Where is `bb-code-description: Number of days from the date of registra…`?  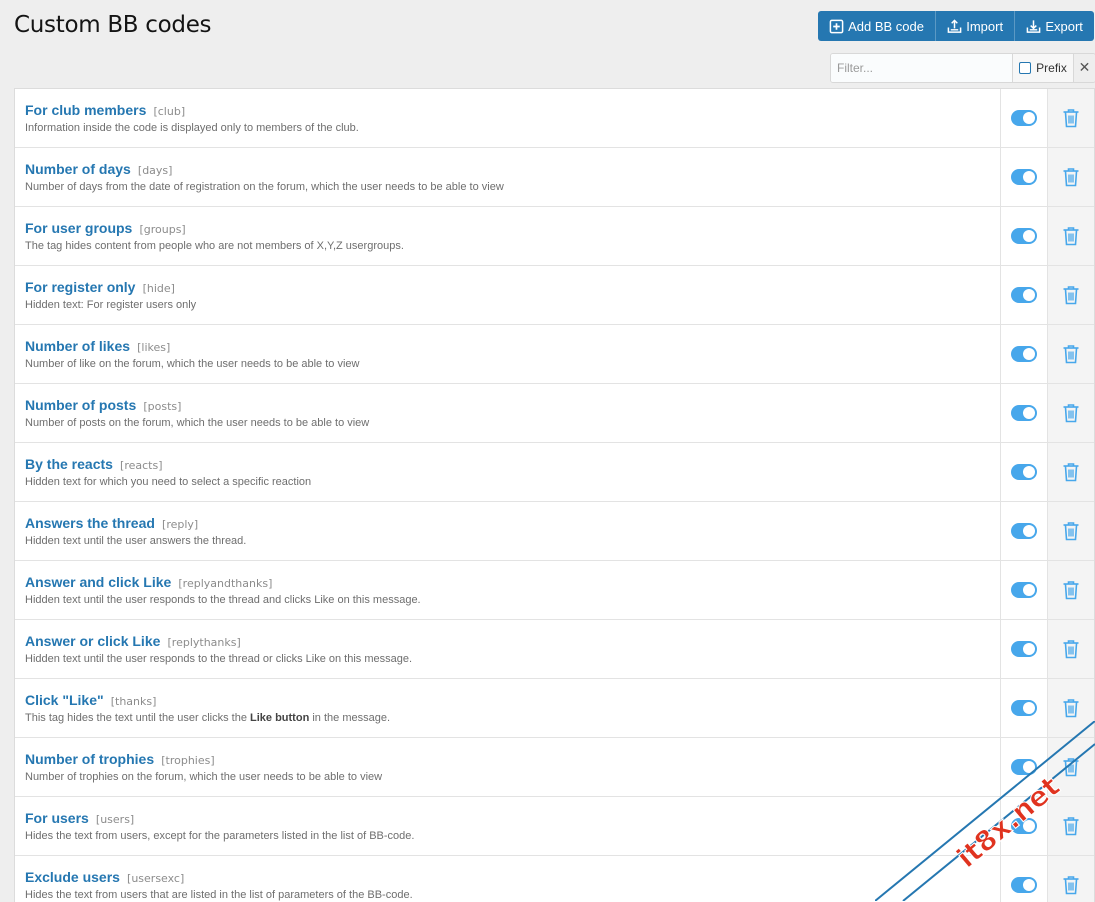 bb-code-description: Number of days from the date of registra… is located at coordinates (264, 187).